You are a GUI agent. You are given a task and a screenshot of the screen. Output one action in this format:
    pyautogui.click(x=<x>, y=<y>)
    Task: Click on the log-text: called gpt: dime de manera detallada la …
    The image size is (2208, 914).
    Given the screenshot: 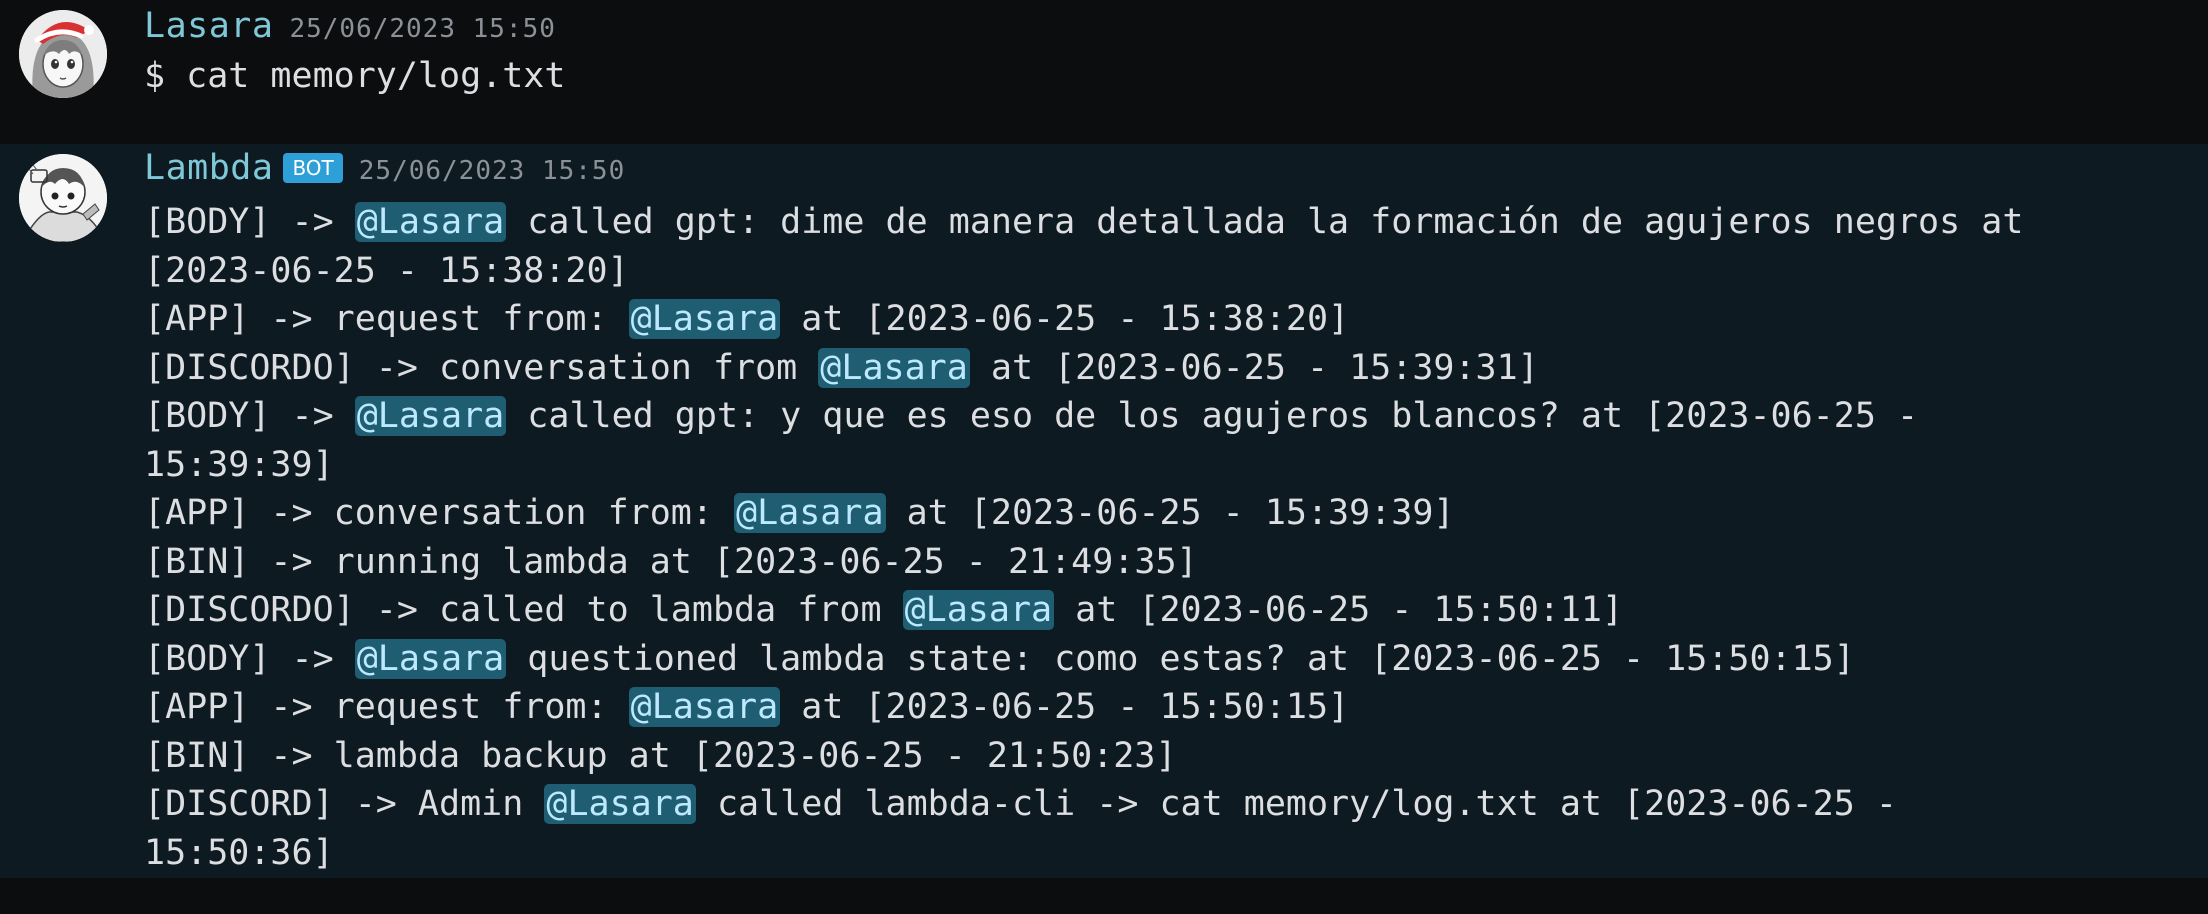 What is the action you would take?
    pyautogui.click(x=1265, y=222)
    